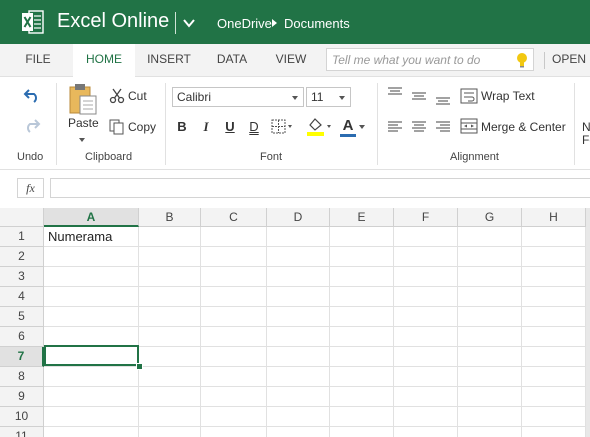 The image size is (590, 437). I want to click on column-header-d: D, so click(298, 217).